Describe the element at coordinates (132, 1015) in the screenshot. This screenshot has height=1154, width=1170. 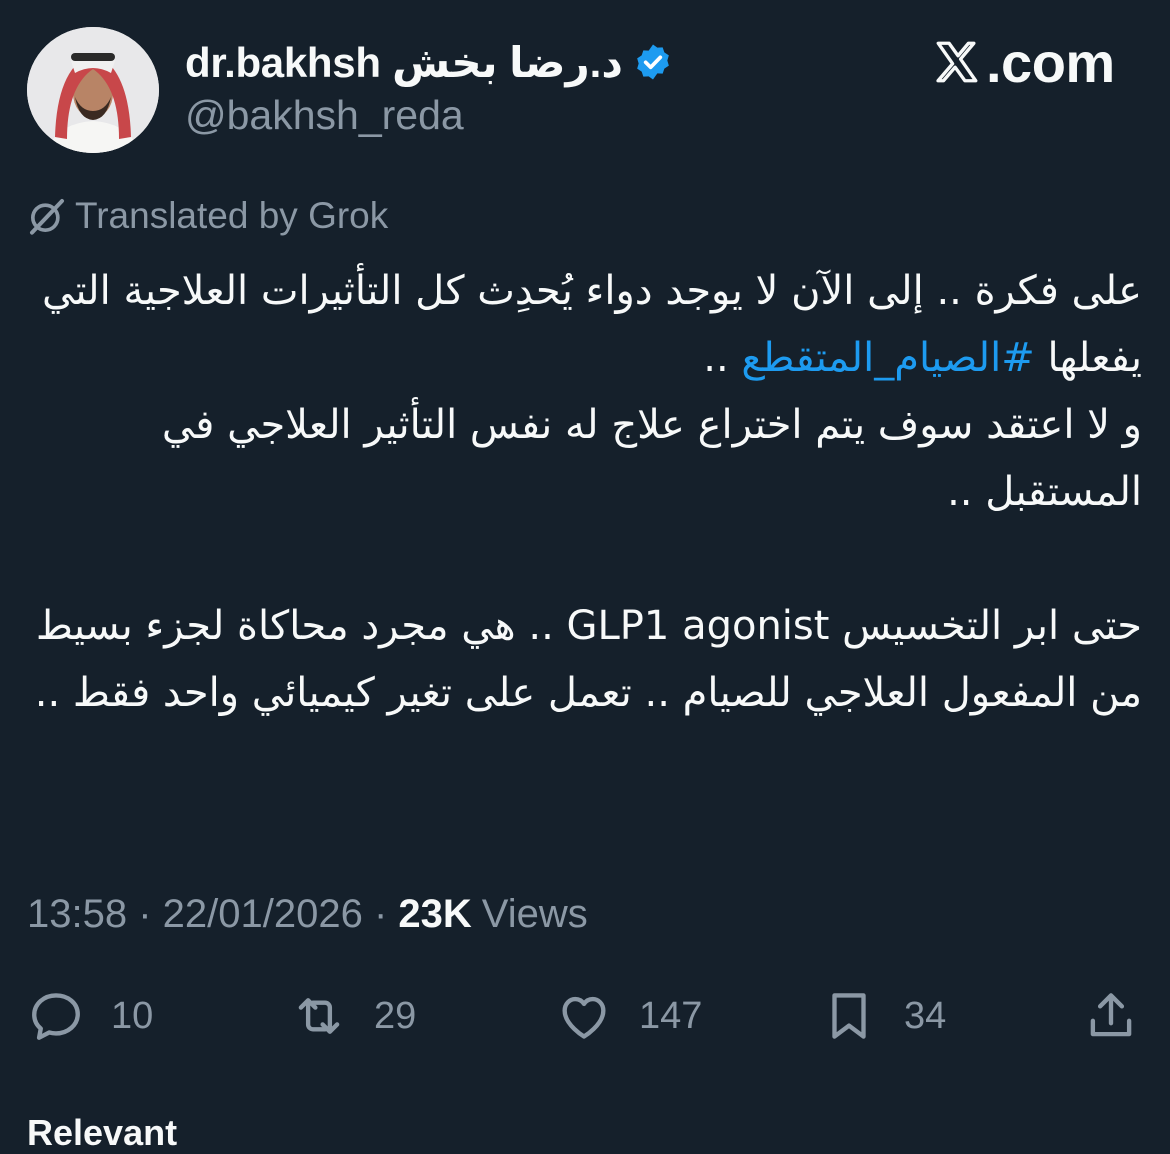
I see `reply-count: 10` at that location.